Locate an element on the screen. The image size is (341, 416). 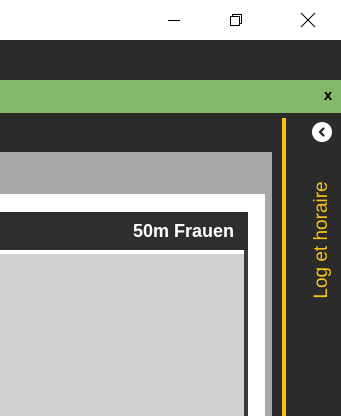
app-header is located at coordinates (170, 60).